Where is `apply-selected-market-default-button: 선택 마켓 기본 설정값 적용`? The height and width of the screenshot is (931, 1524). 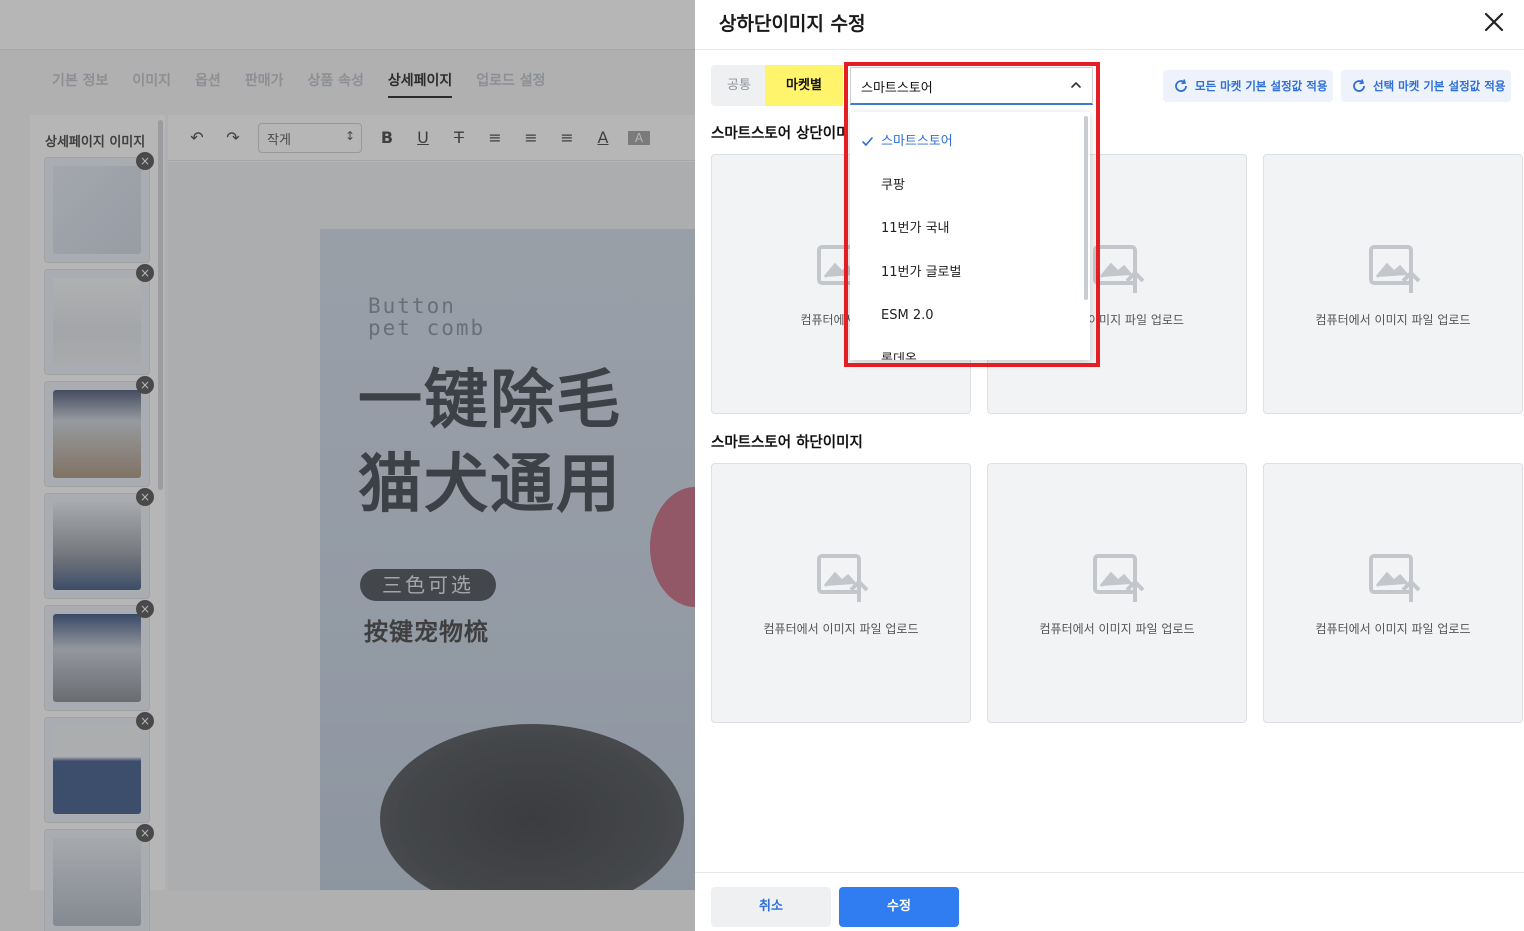
apply-selected-market-default-button: 선택 마켓 기본 설정값 적용 is located at coordinates (1426, 86).